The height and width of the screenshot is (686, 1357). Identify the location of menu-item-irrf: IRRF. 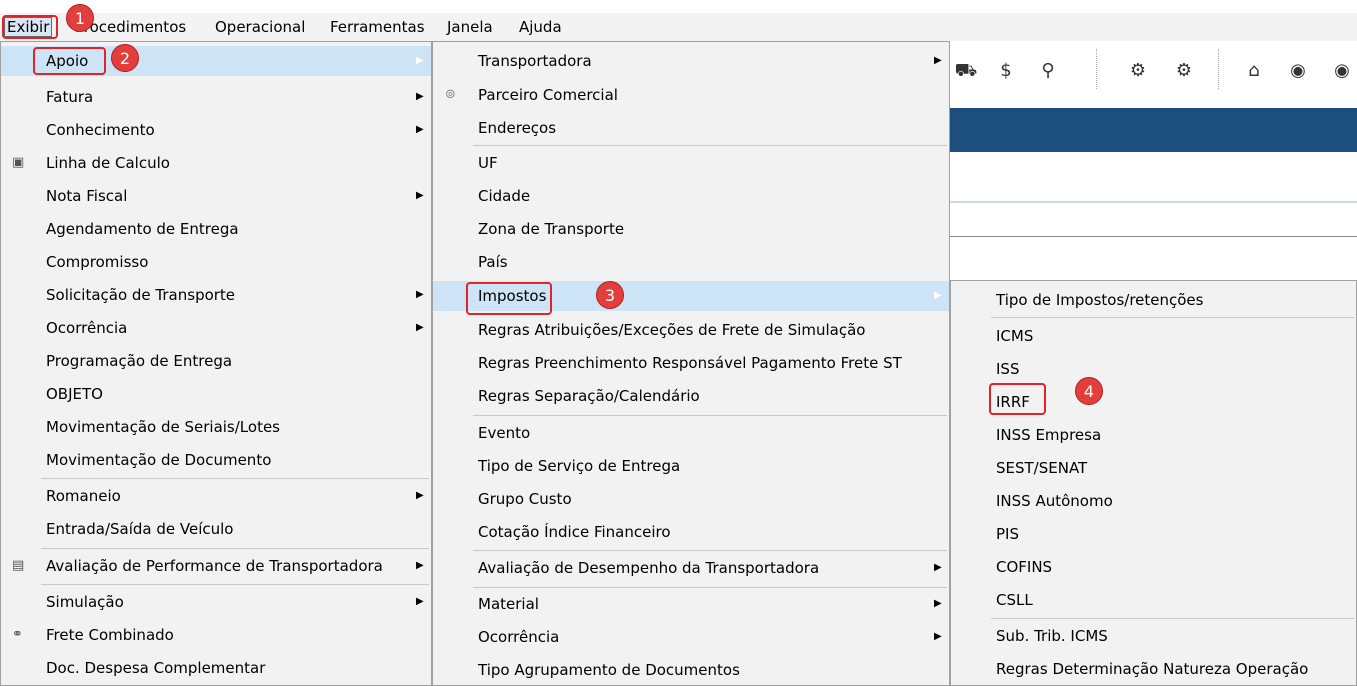
(1153, 402).